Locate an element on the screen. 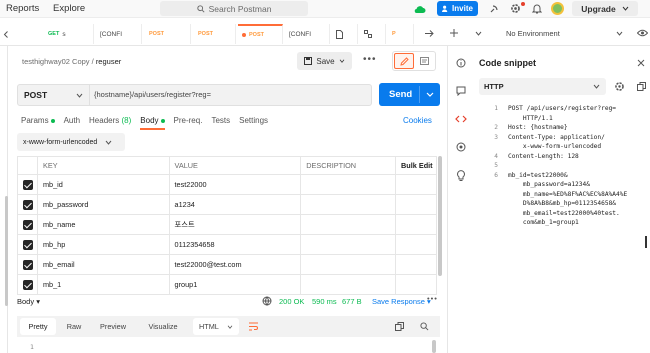  send-button: Send is located at coordinates (409, 94).